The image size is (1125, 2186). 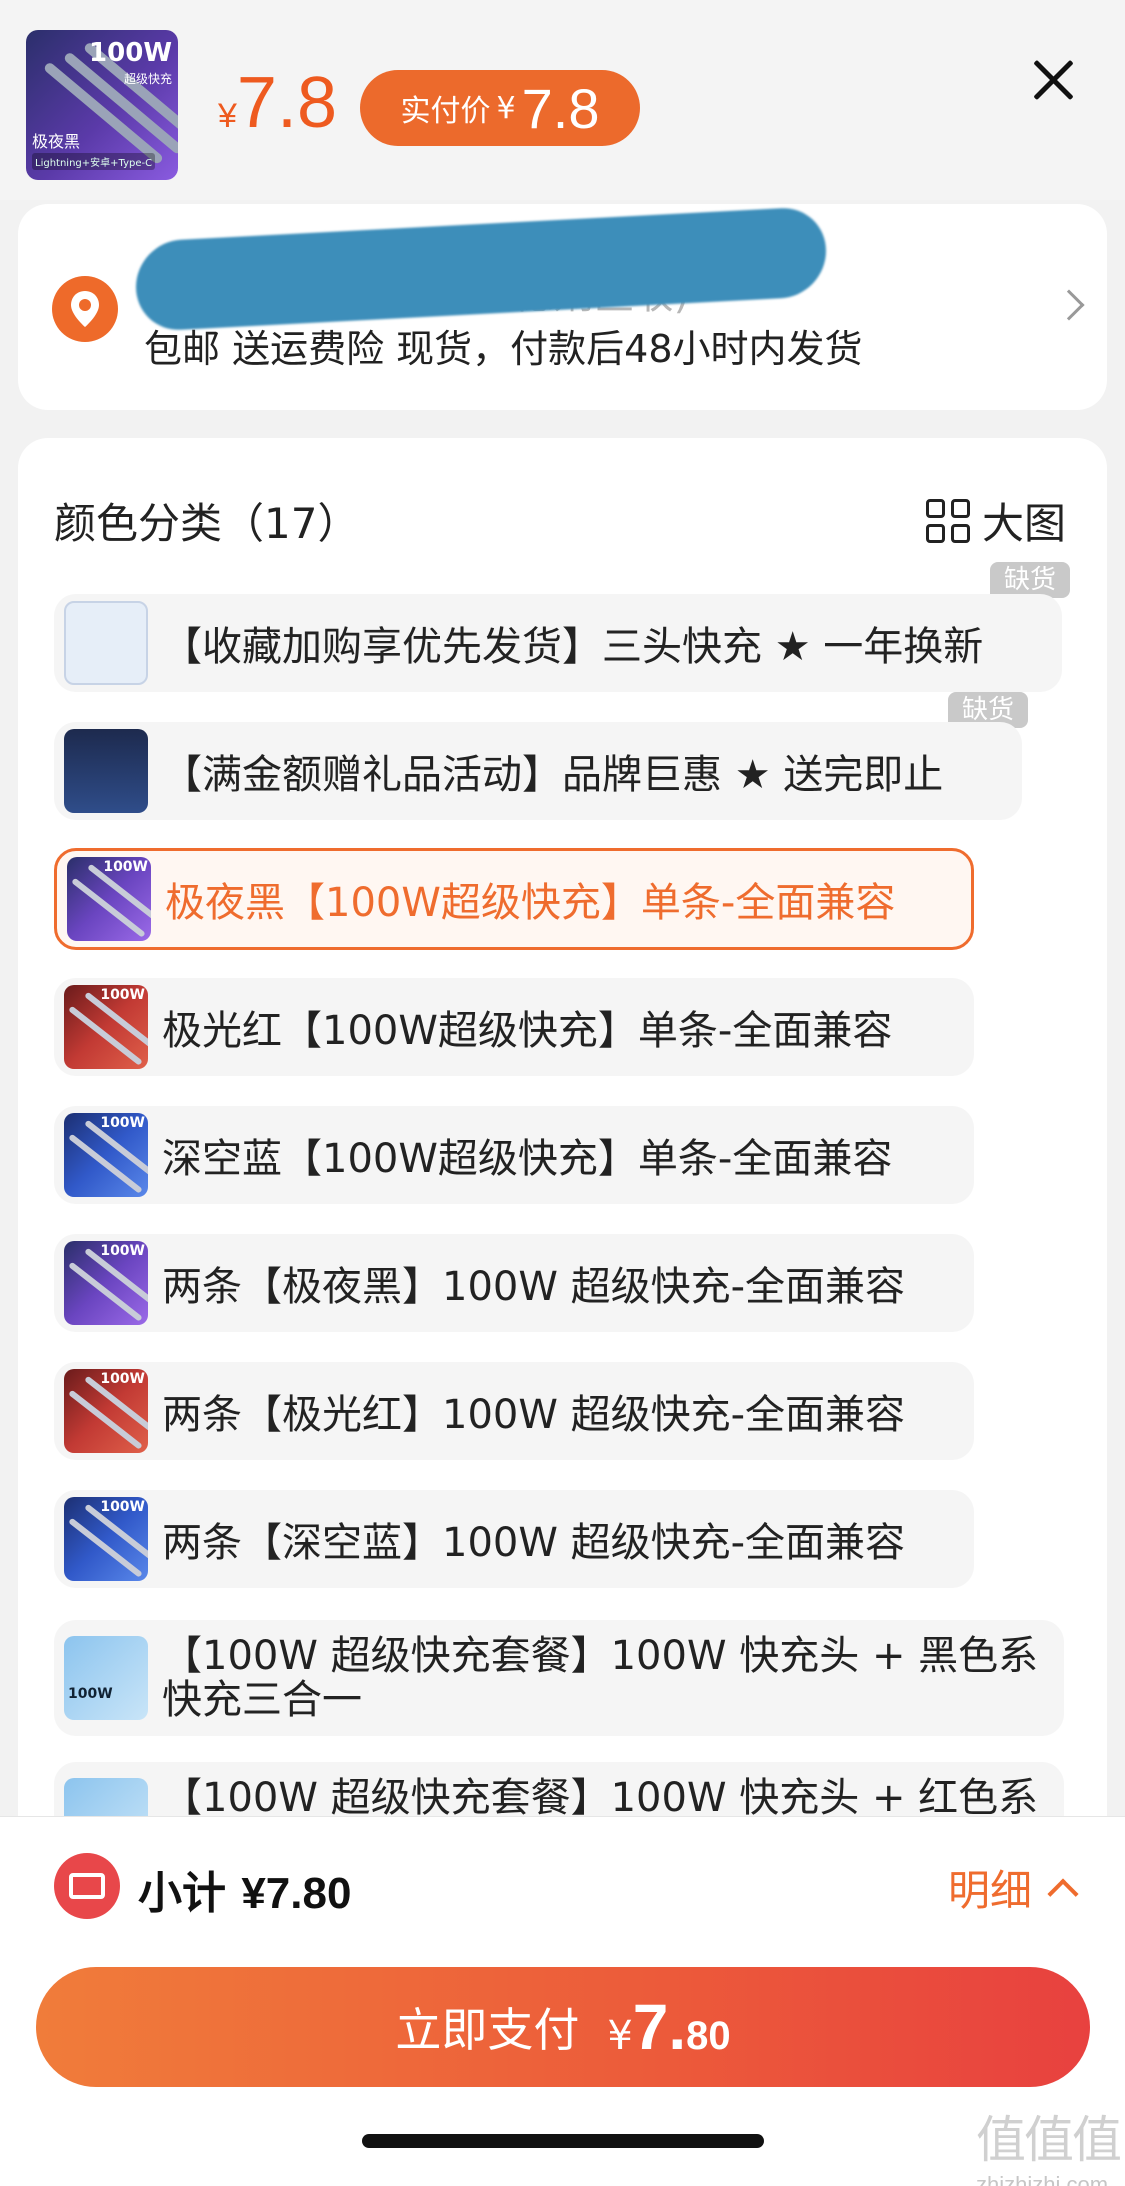 What do you see at coordinates (534, 1415) in the screenshot?
I see `option-label: 两条【极光红】100W 超级快充-全面兼容` at bounding box center [534, 1415].